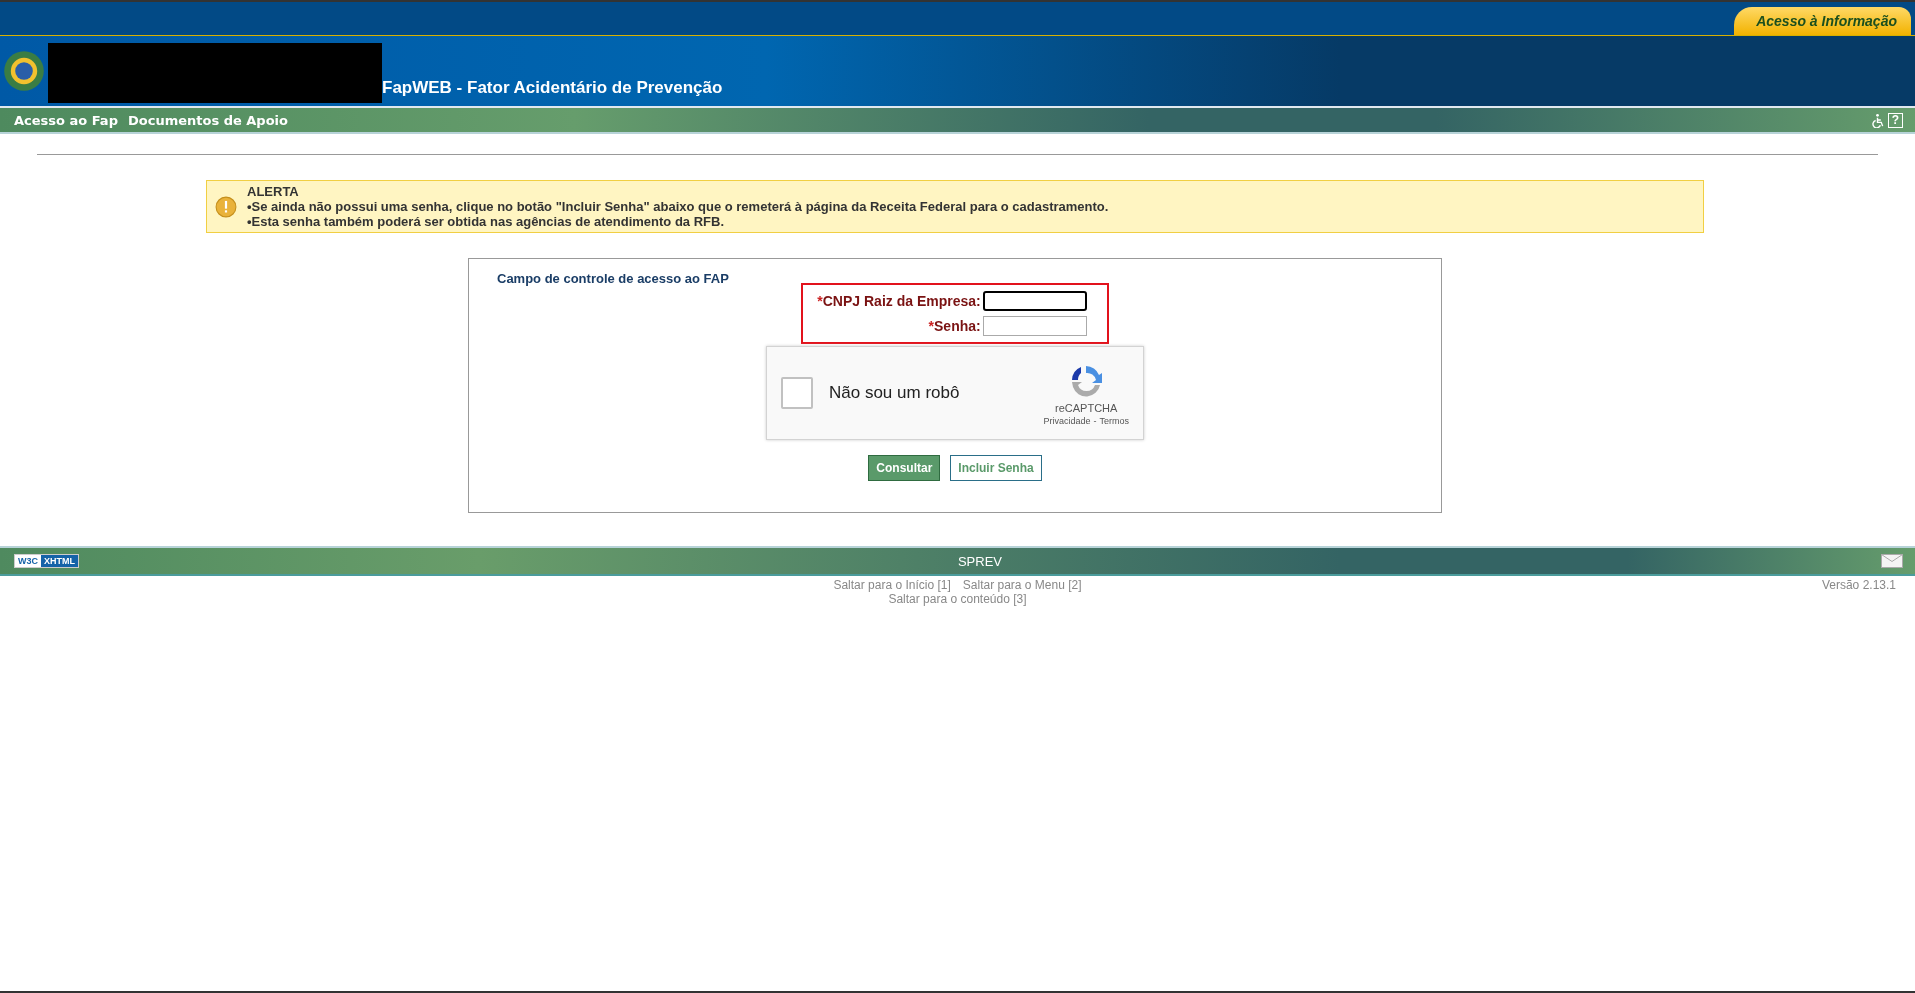  Describe the element at coordinates (46, 561) in the screenshot. I see `xhtml-badge: W3C XHTML` at that location.